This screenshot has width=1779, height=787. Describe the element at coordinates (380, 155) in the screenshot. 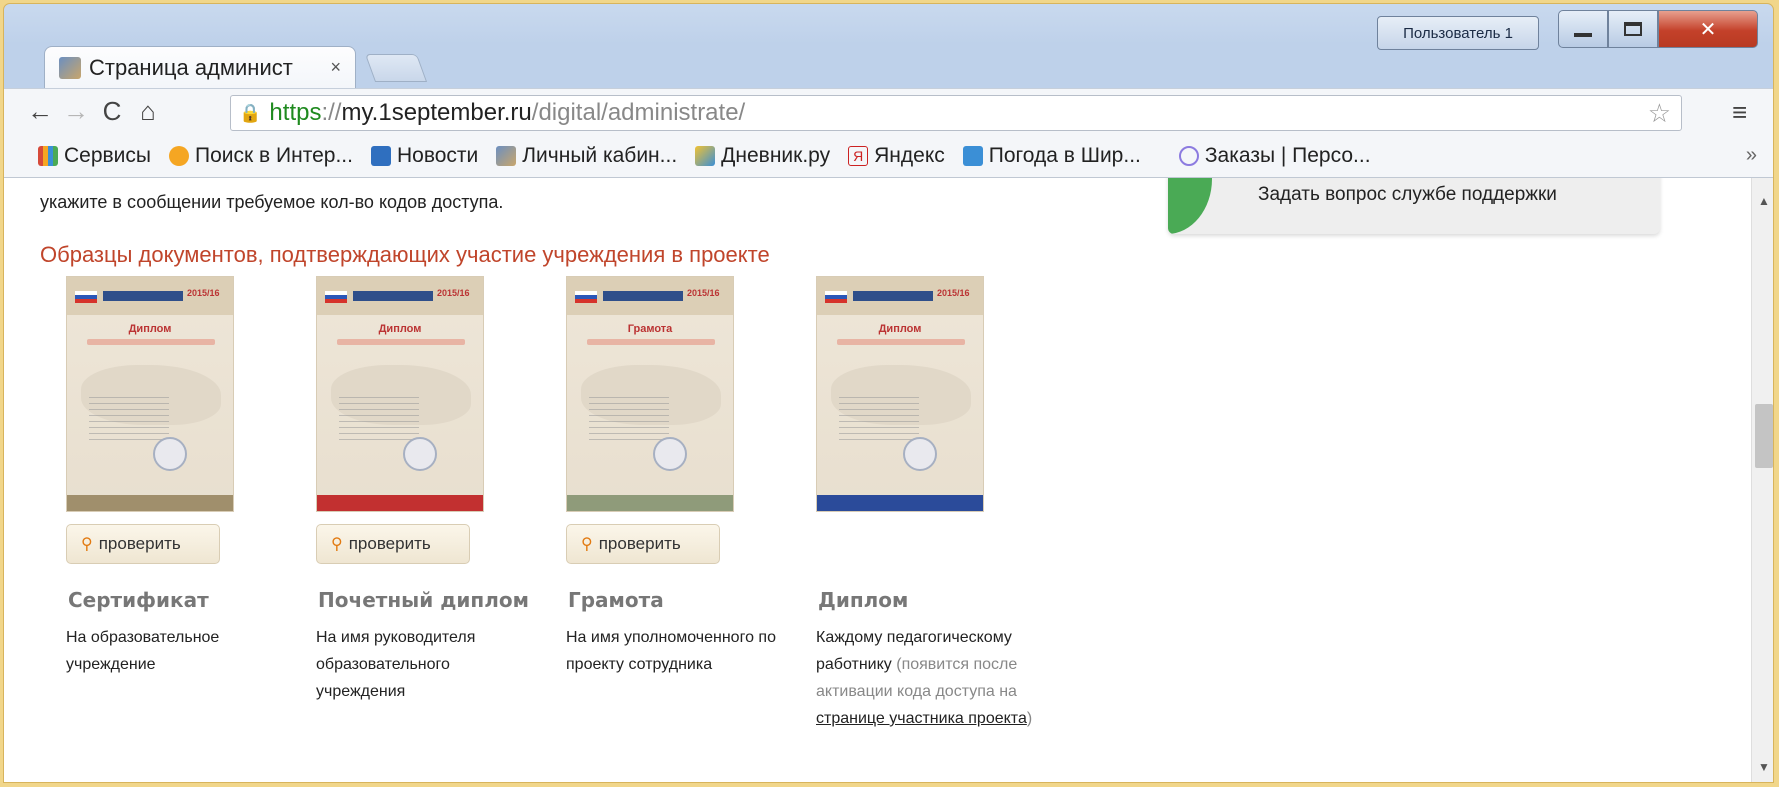

I see `news-icon` at that location.